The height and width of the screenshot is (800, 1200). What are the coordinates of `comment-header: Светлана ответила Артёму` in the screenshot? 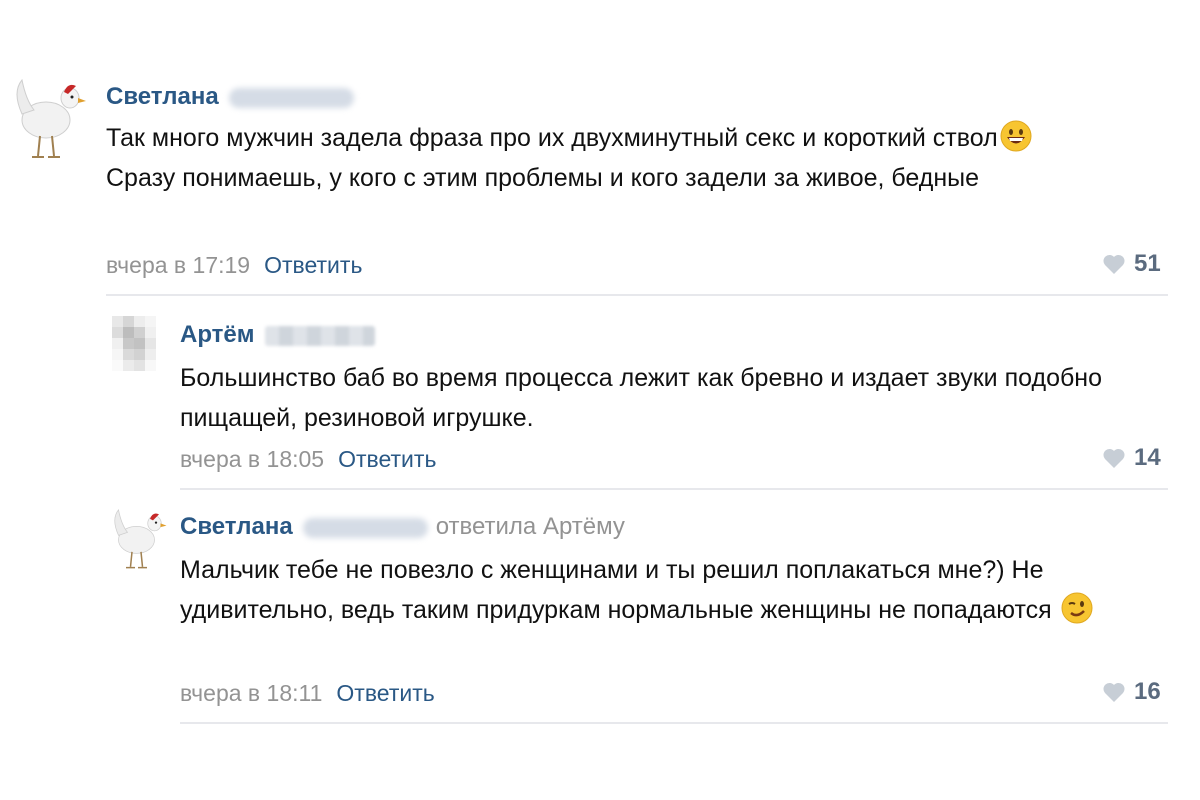 It's located at (402, 527).